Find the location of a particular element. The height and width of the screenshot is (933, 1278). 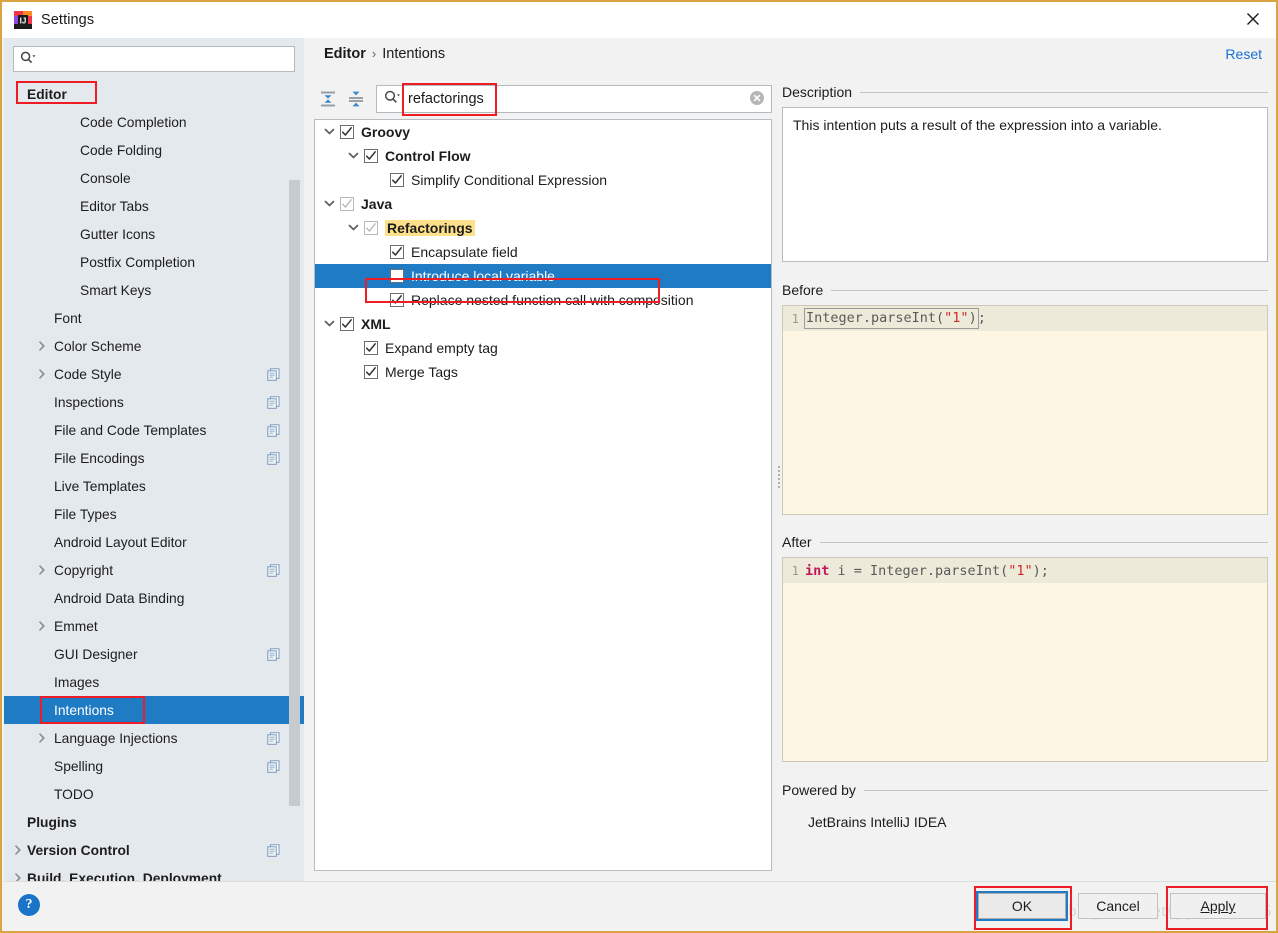

sidebar-item-editor-tabs: Editor Tabs is located at coordinates (154, 206).